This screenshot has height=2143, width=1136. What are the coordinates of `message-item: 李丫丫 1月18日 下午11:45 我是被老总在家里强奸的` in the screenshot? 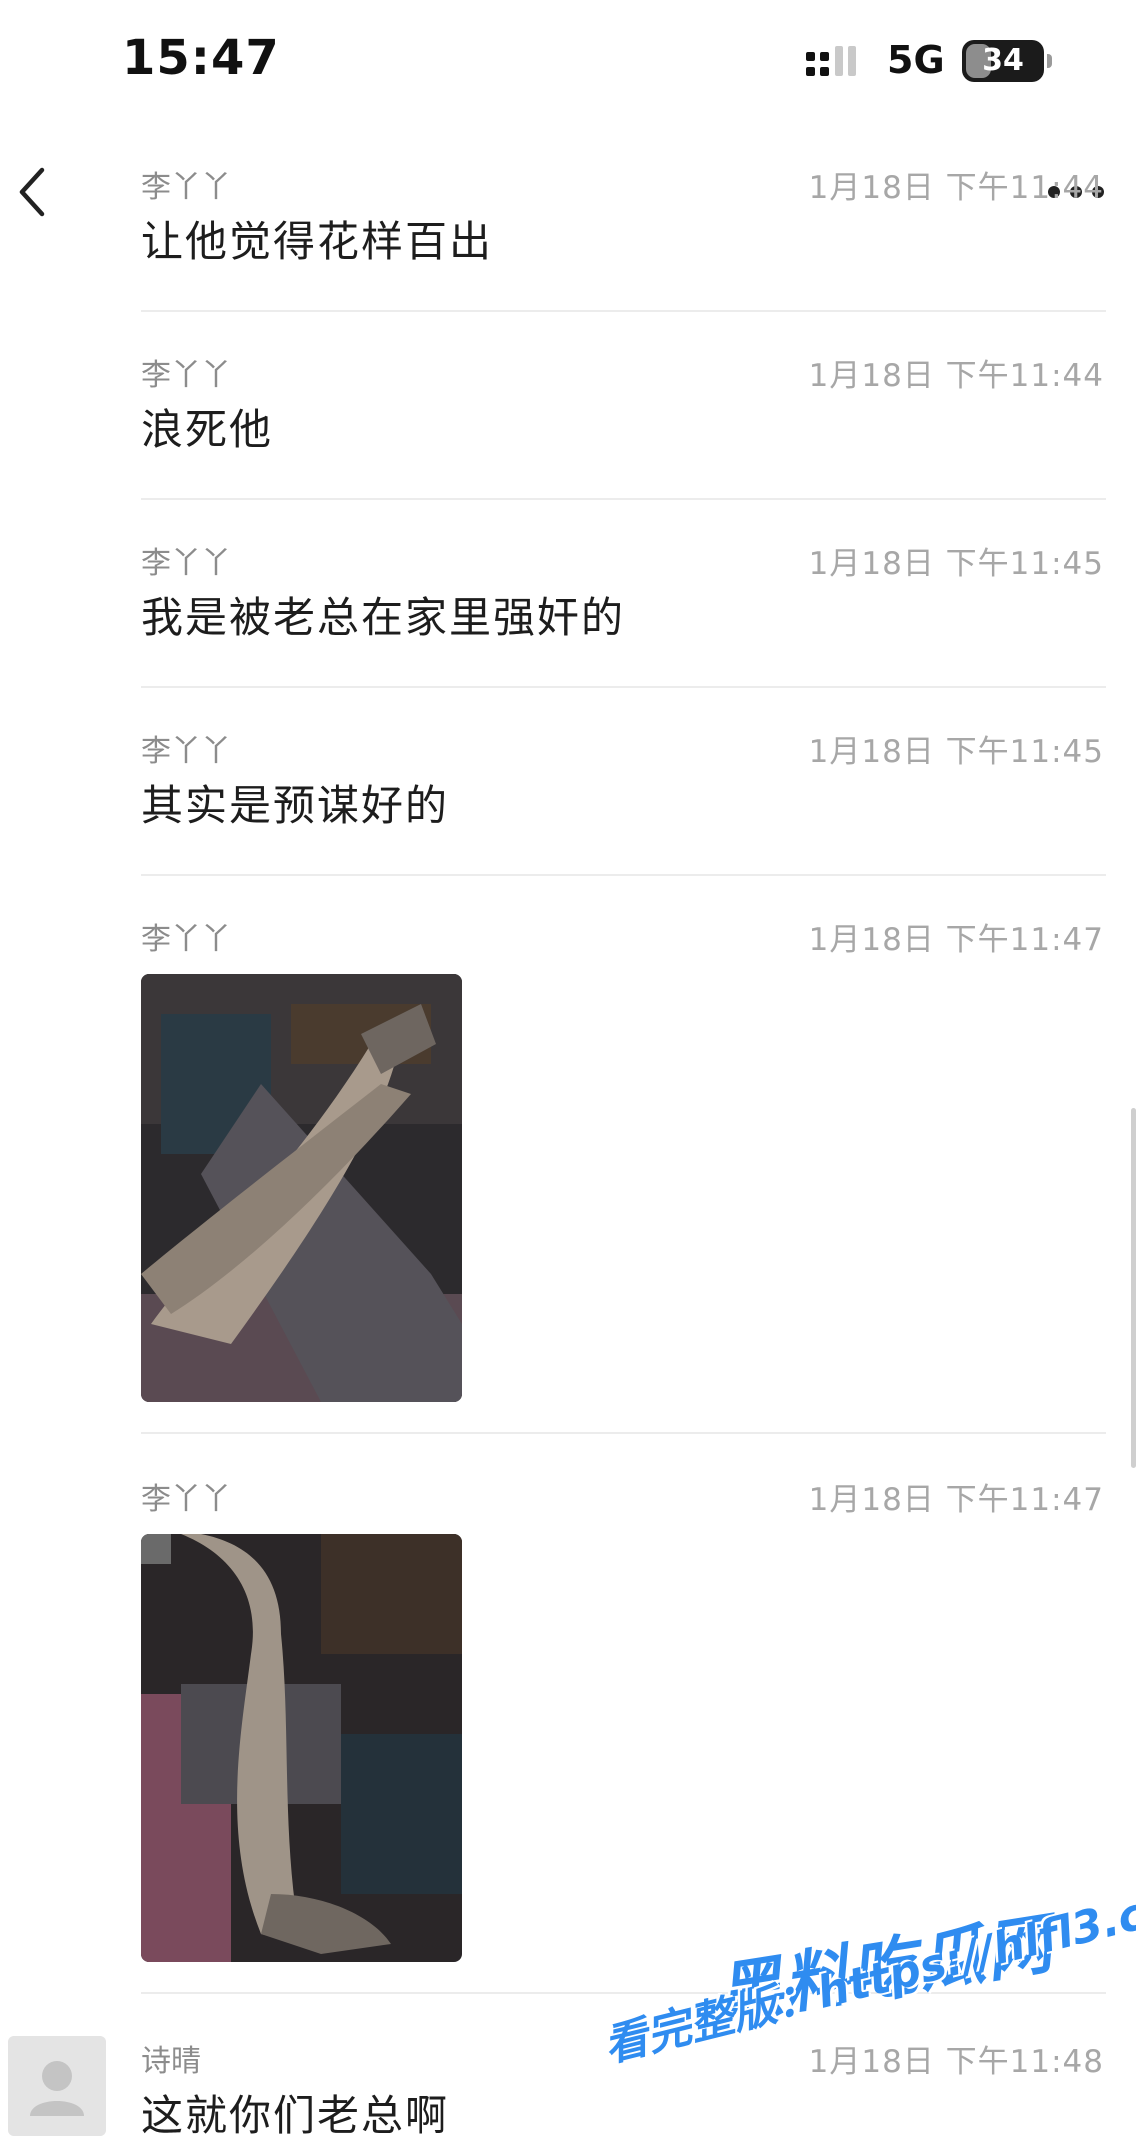 It's located at (568, 613).